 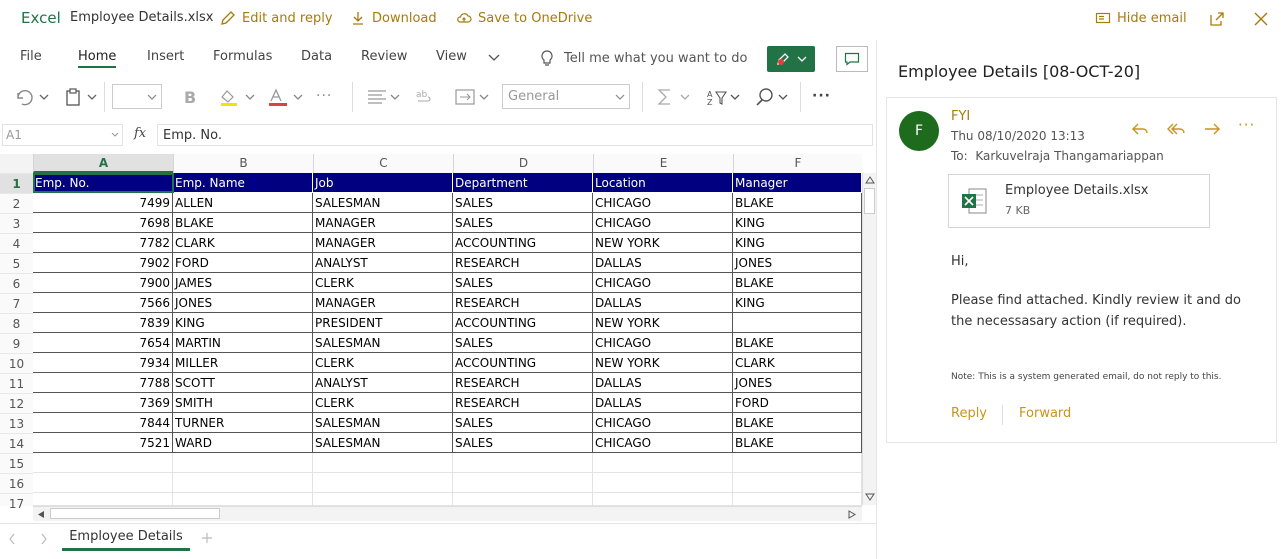 What do you see at coordinates (276, 18) in the screenshot?
I see `edit-reply-button: Edit and reply` at bounding box center [276, 18].